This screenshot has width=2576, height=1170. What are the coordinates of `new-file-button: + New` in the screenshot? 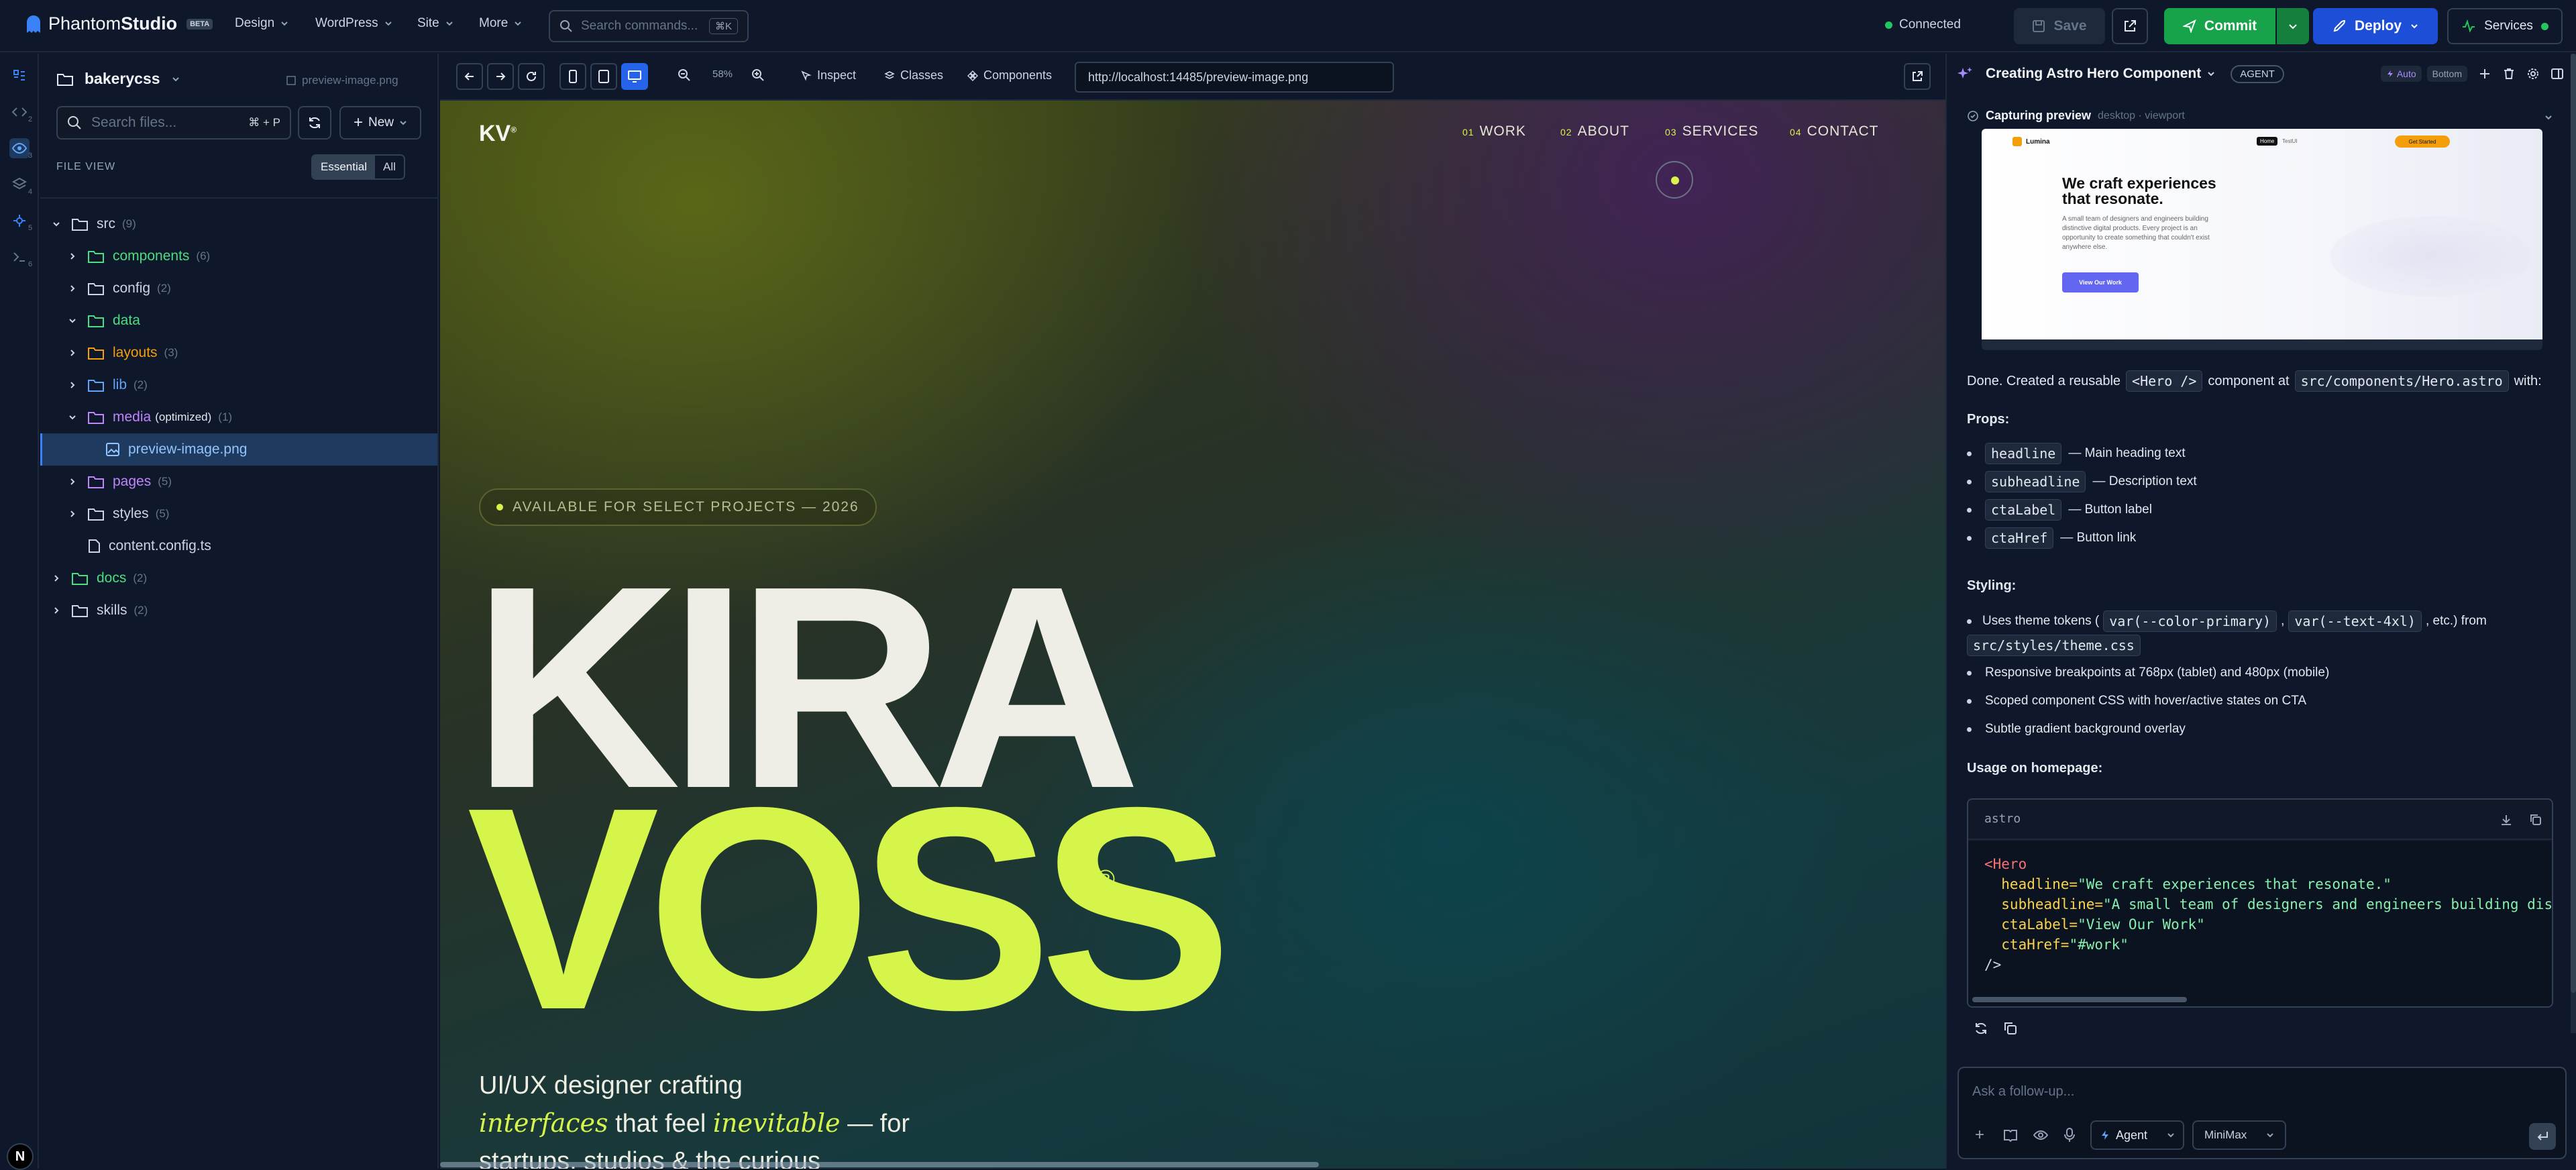 It's located at (380, 123).